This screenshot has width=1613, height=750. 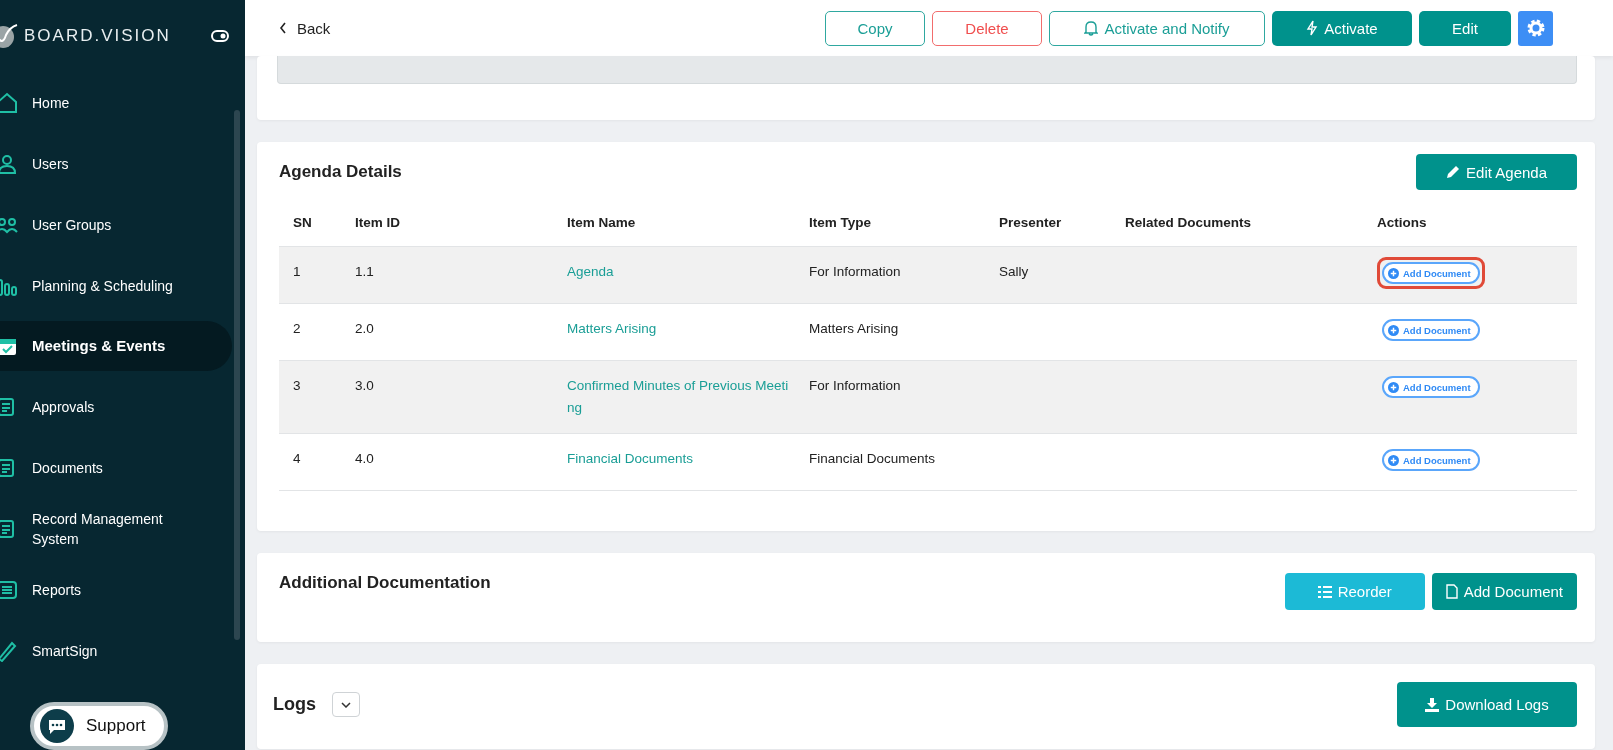 I want to click on section-title: Agenda Details, so click(x=340, y=172).